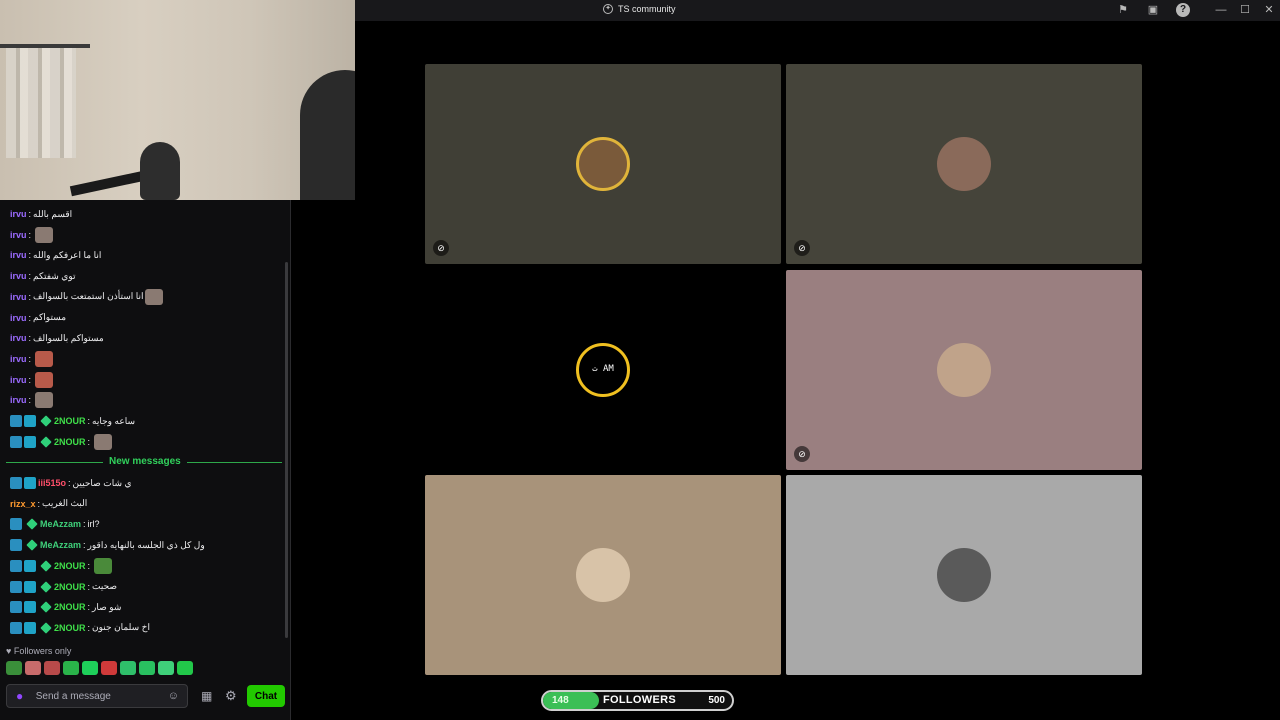  What do you see at coordinates (964, 164) in the screenshot?
I see `participant-2-tile: ⊘` at bounding box center [964, 164].